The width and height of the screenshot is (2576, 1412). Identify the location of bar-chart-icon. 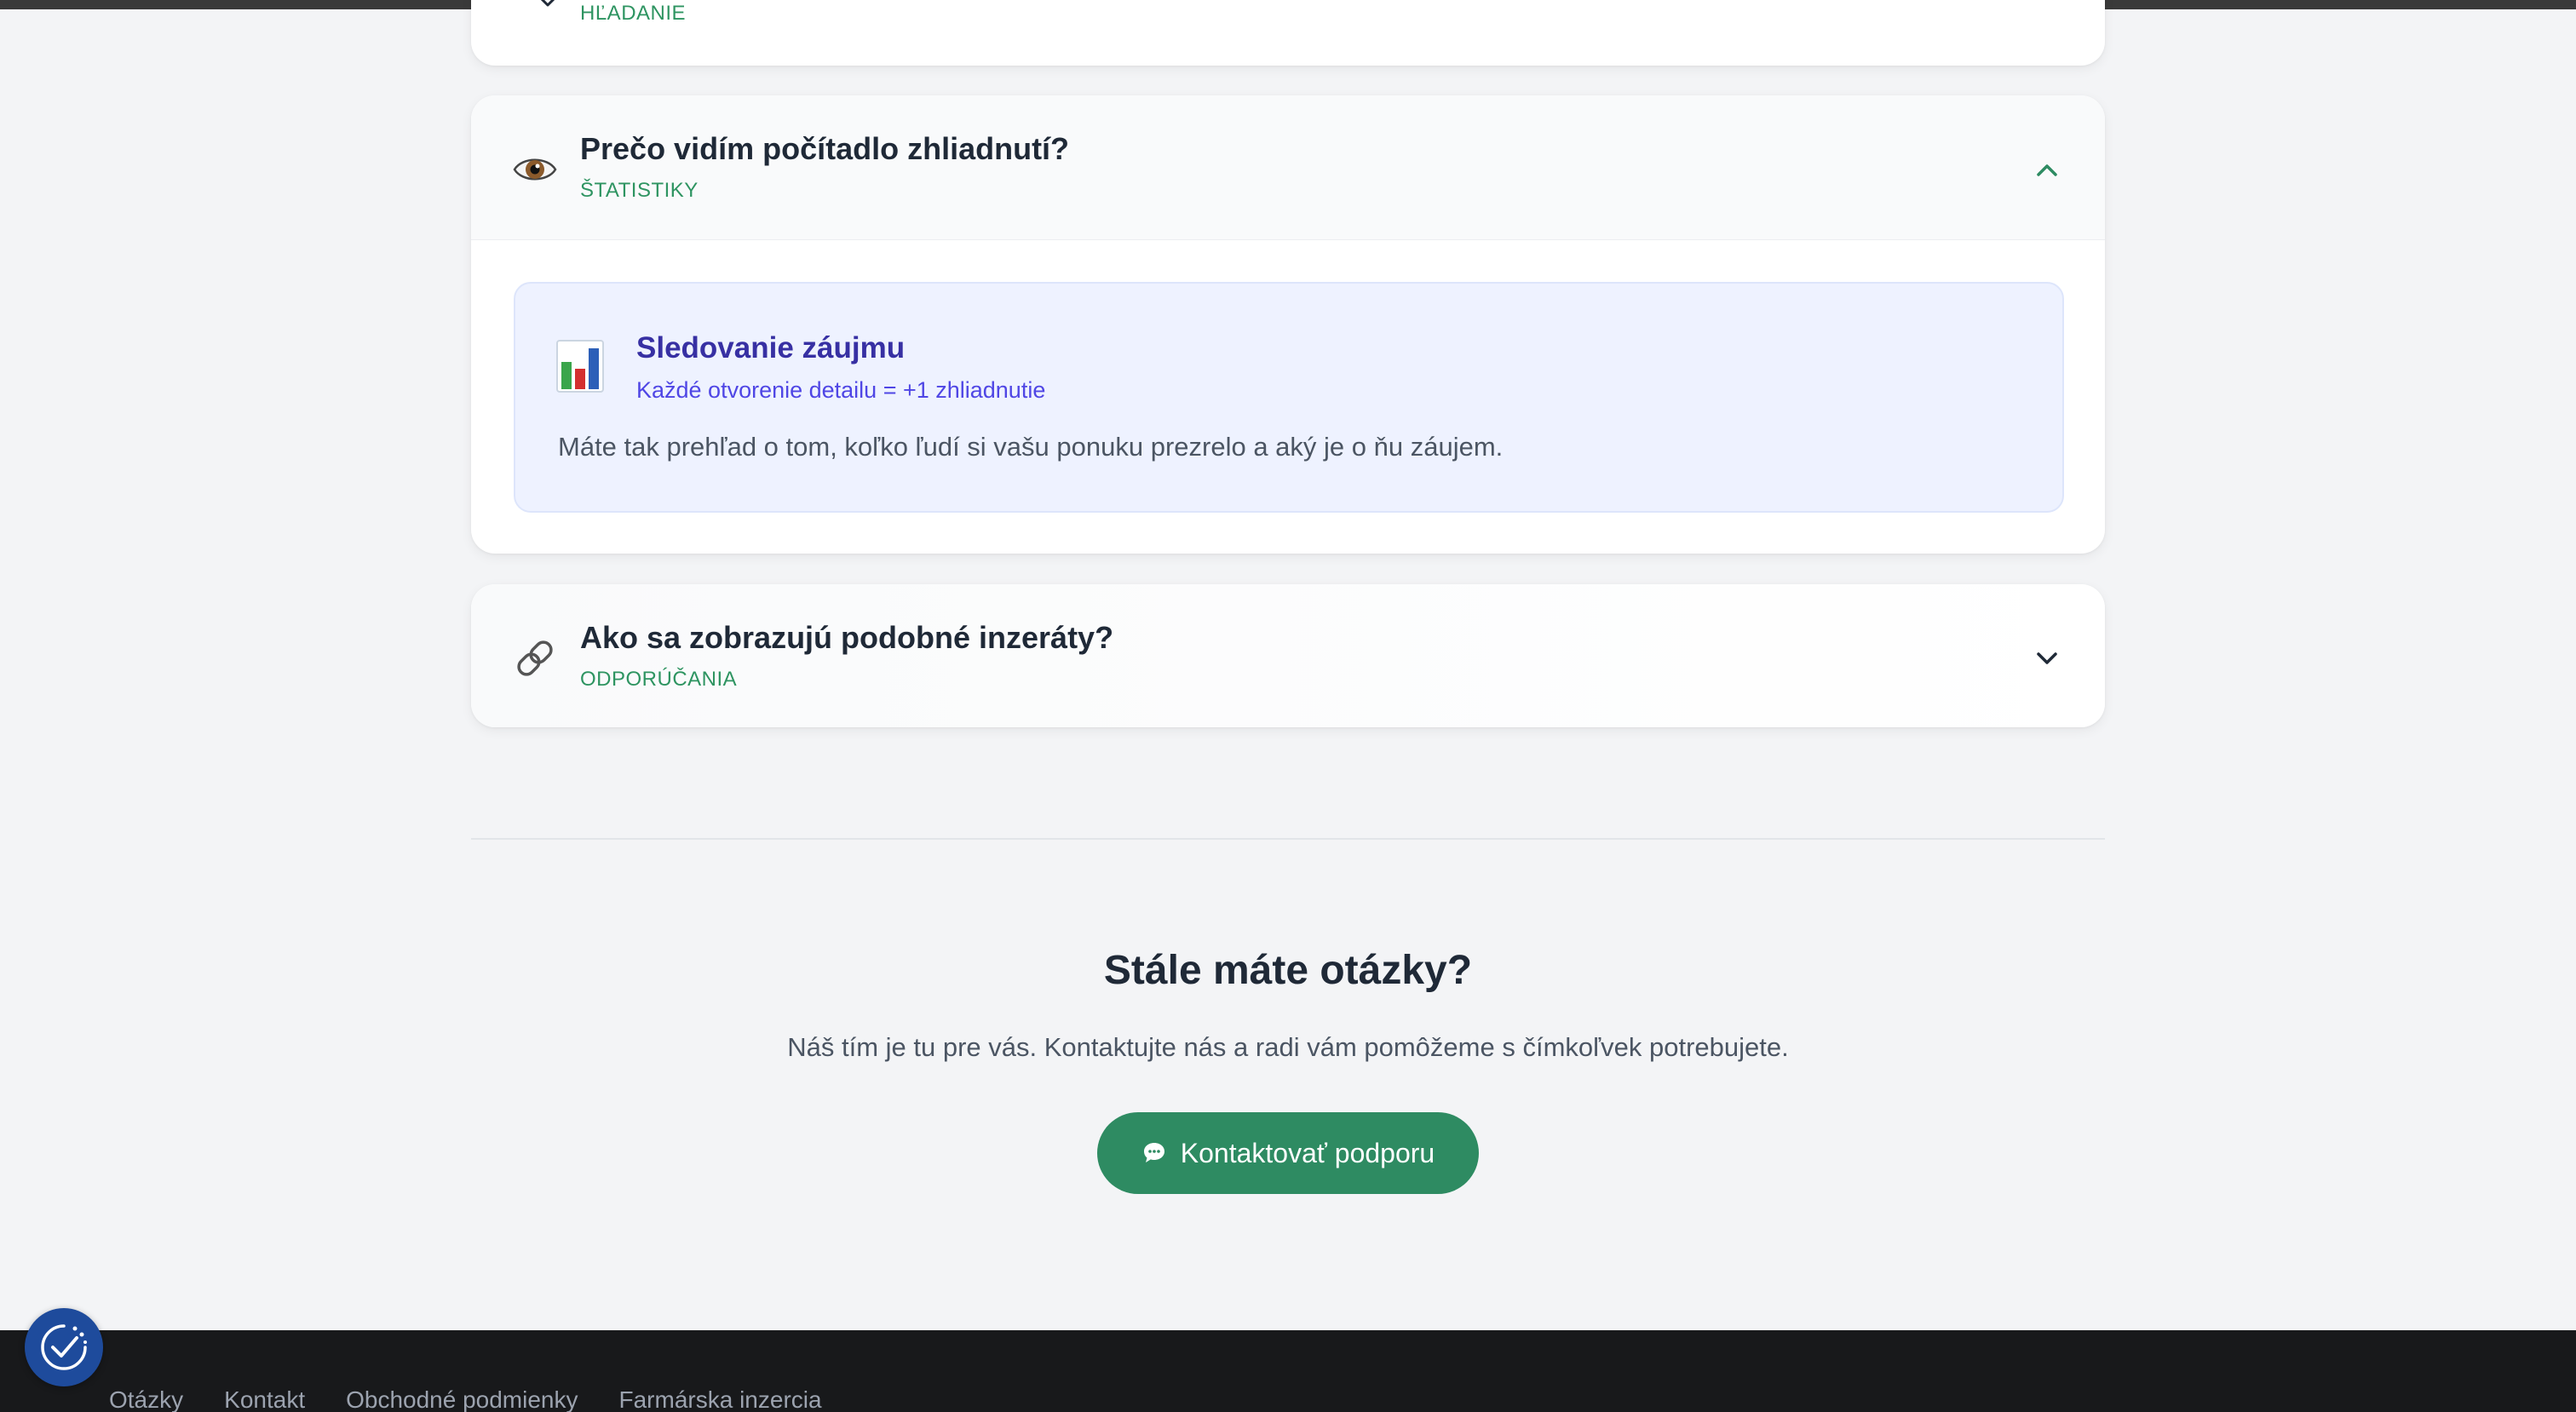
(580, 366).